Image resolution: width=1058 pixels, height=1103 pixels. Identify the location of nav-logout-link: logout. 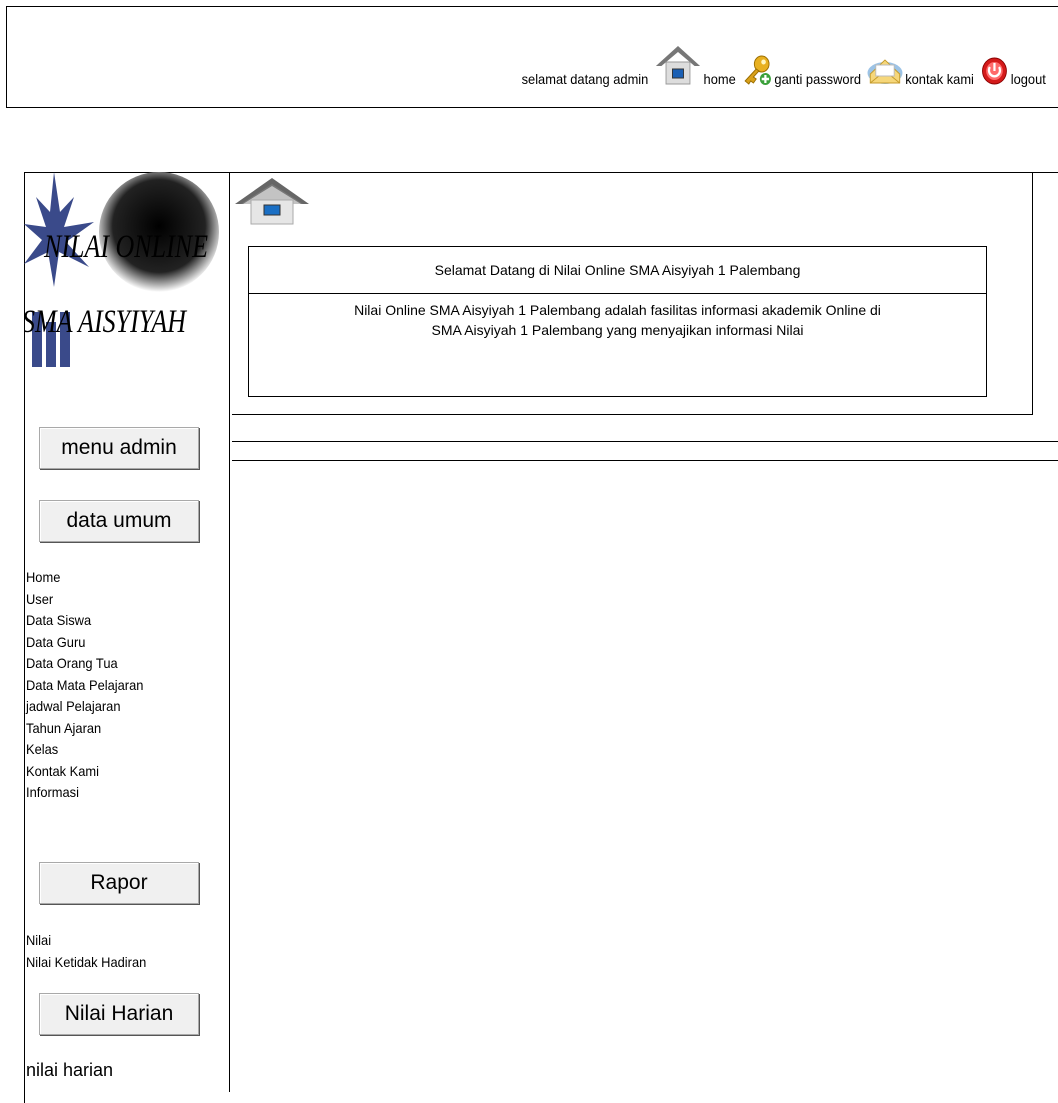
(1013, 72).